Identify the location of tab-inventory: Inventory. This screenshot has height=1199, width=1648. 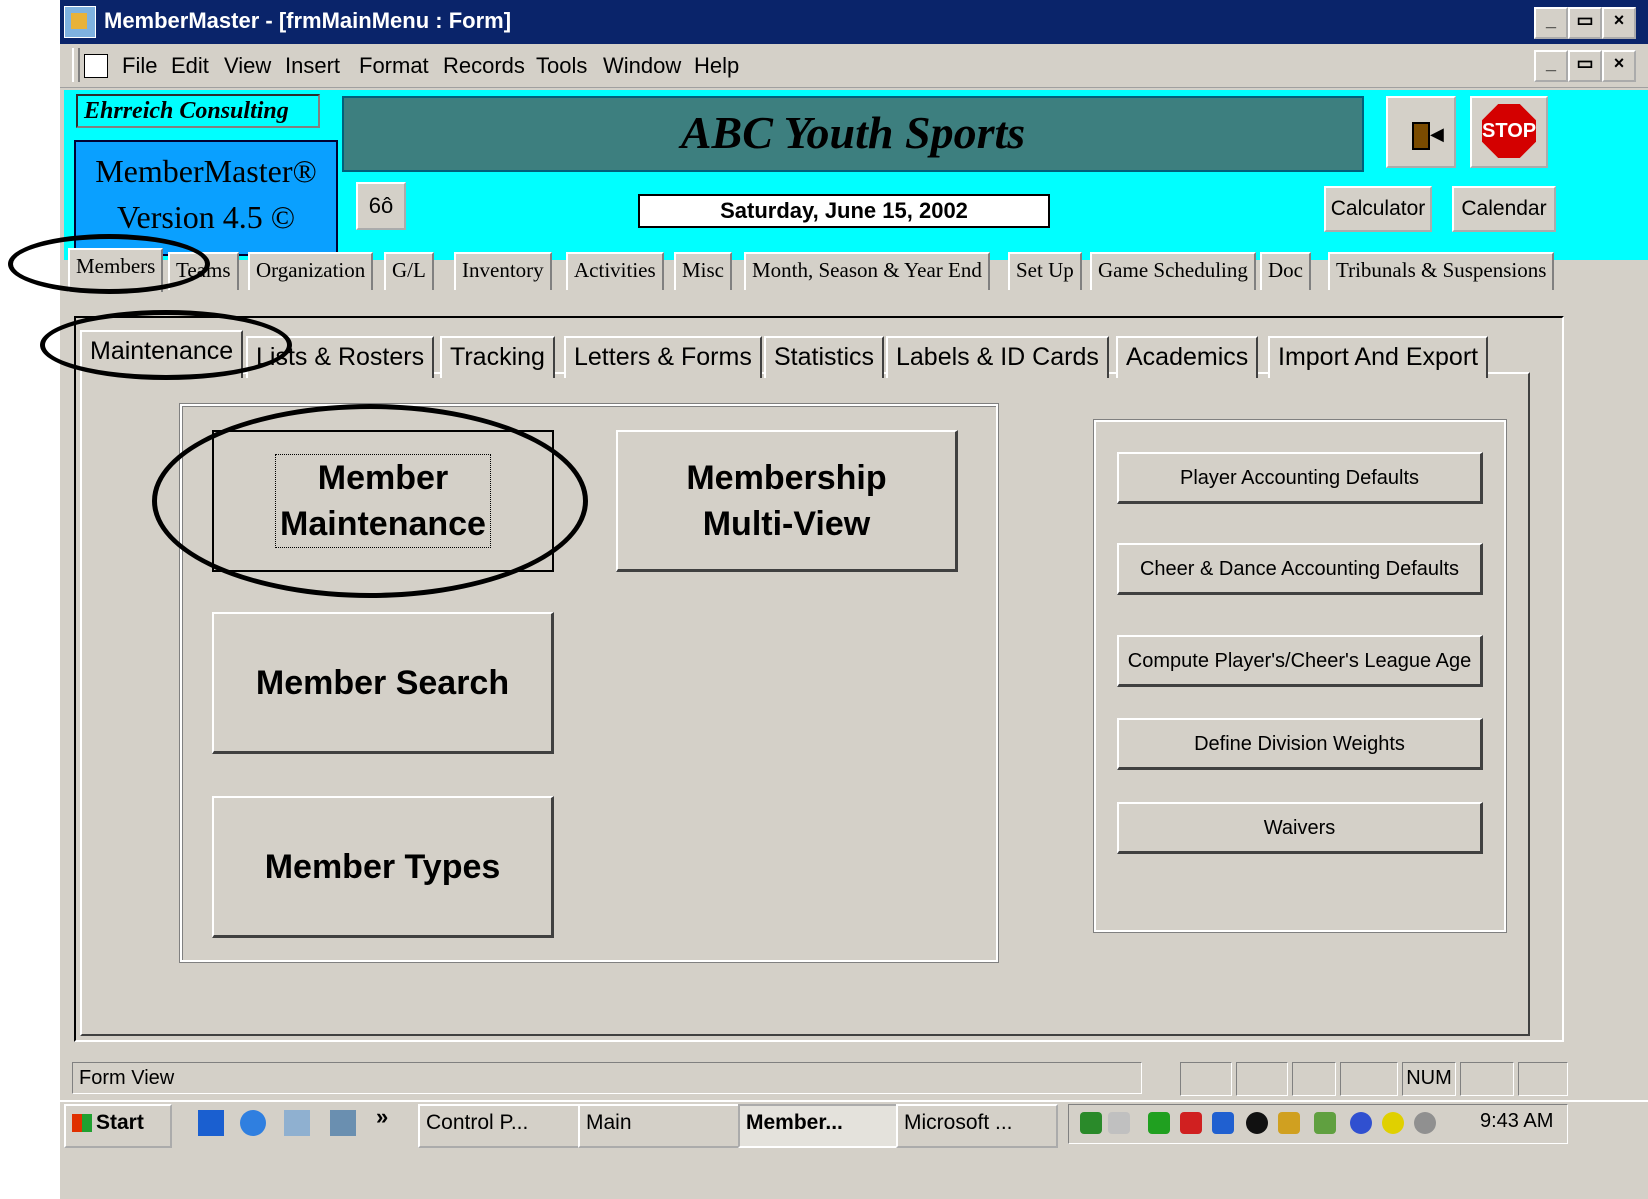
(503, 271).